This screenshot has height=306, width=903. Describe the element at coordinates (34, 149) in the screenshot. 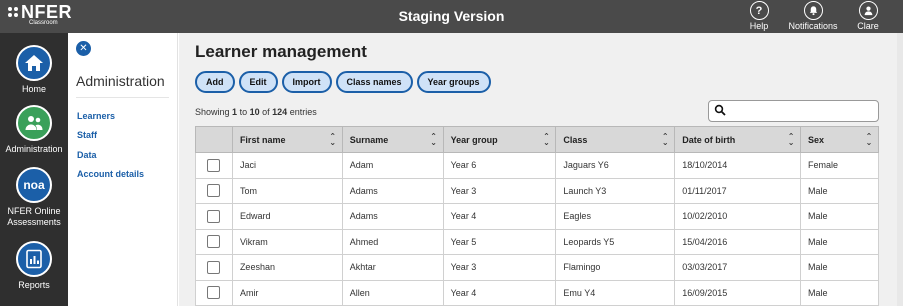

I see `rail-label-administration: Administration` at that location.